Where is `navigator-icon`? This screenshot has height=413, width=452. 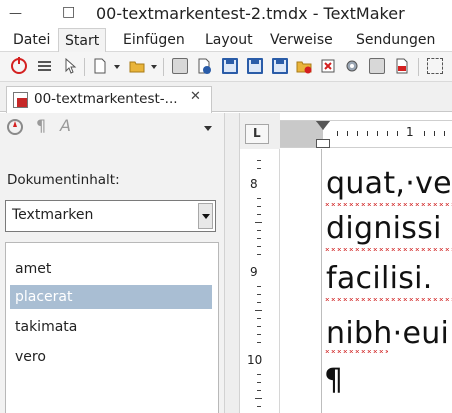
navigator-icon is located at coordinates (15, 127).